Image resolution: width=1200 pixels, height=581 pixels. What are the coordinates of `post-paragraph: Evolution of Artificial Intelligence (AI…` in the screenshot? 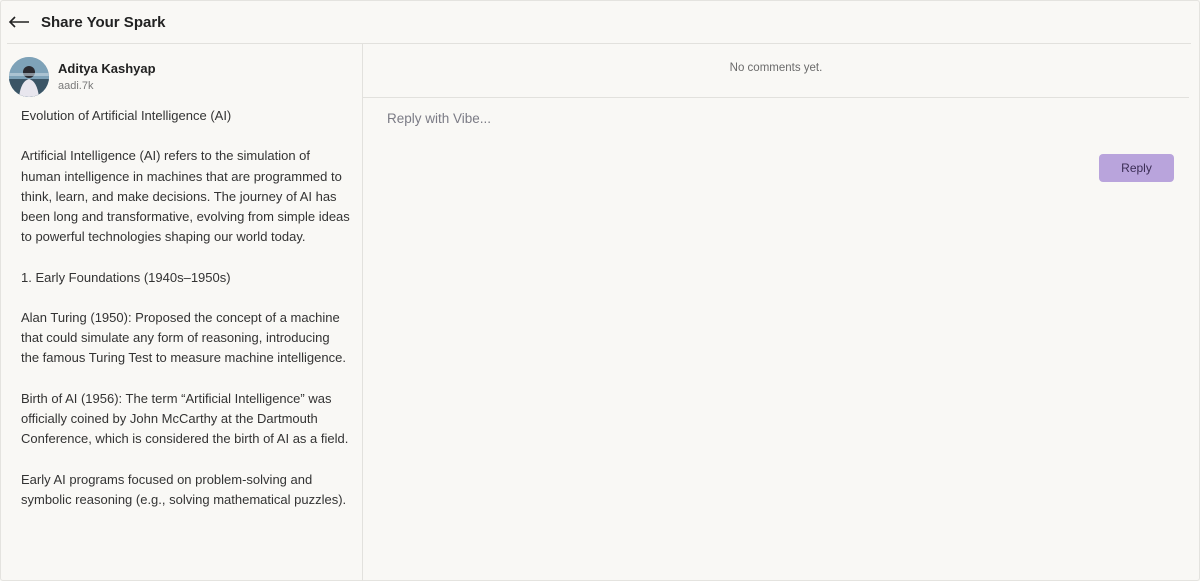 It's located at (126, 115).